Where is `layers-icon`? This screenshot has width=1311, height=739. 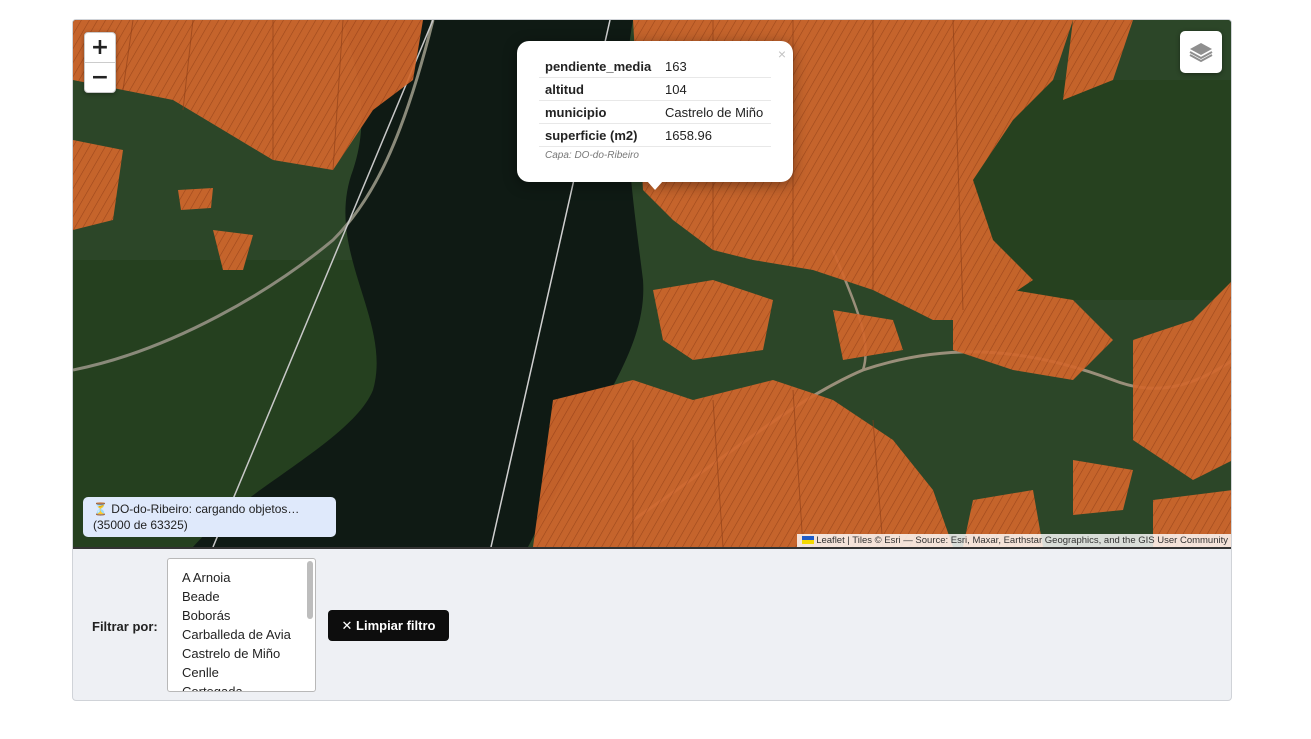 layers-icon is located at coordinates (1201, 53).